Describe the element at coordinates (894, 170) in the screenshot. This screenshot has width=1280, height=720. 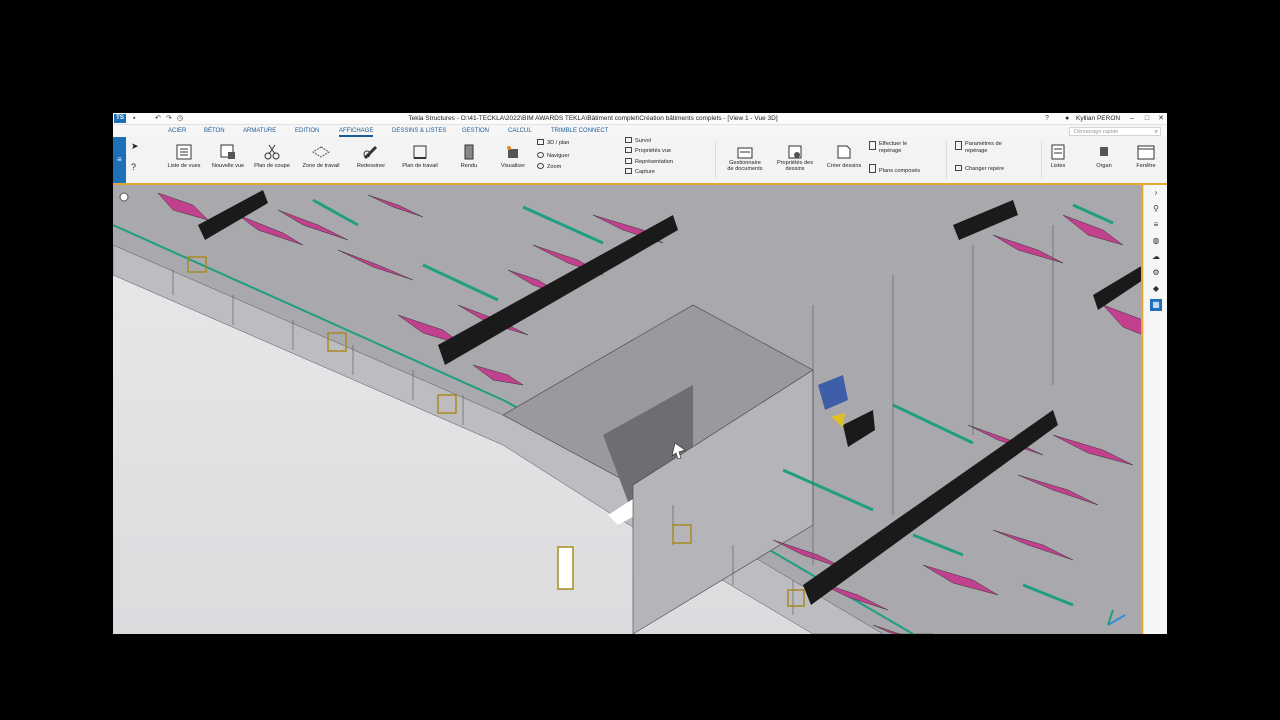
I see `plans-composes-button: Plans composés` at that location.